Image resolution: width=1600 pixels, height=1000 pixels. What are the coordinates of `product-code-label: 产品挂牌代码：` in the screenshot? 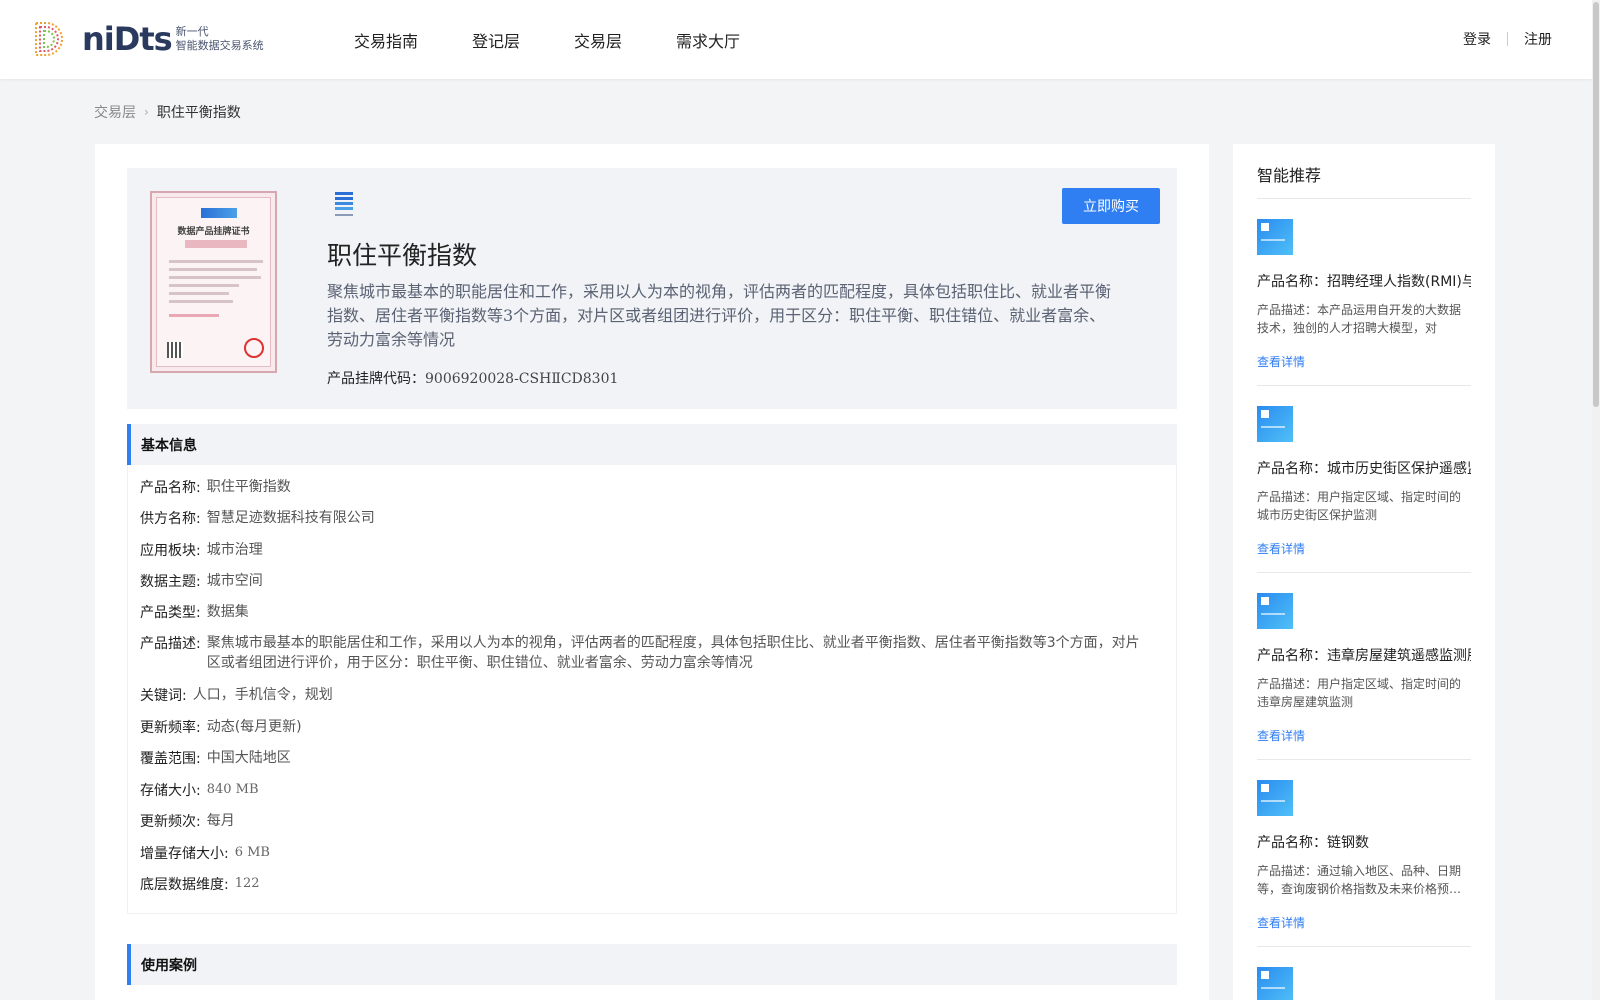 It's located at (376, 379).